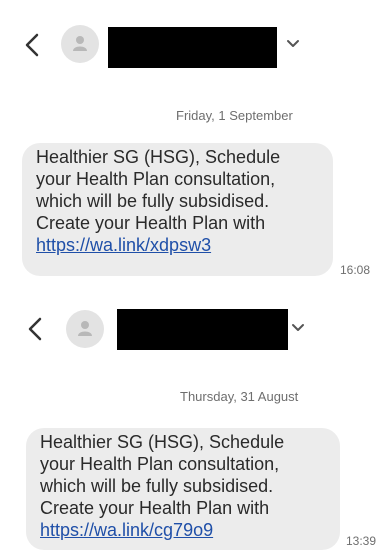 This screenshot has width=386, height=550. Describe the element at coordinates (185, 530) in the screenshot. I see `message-link: https://wa.link/cg79o9` at that location.